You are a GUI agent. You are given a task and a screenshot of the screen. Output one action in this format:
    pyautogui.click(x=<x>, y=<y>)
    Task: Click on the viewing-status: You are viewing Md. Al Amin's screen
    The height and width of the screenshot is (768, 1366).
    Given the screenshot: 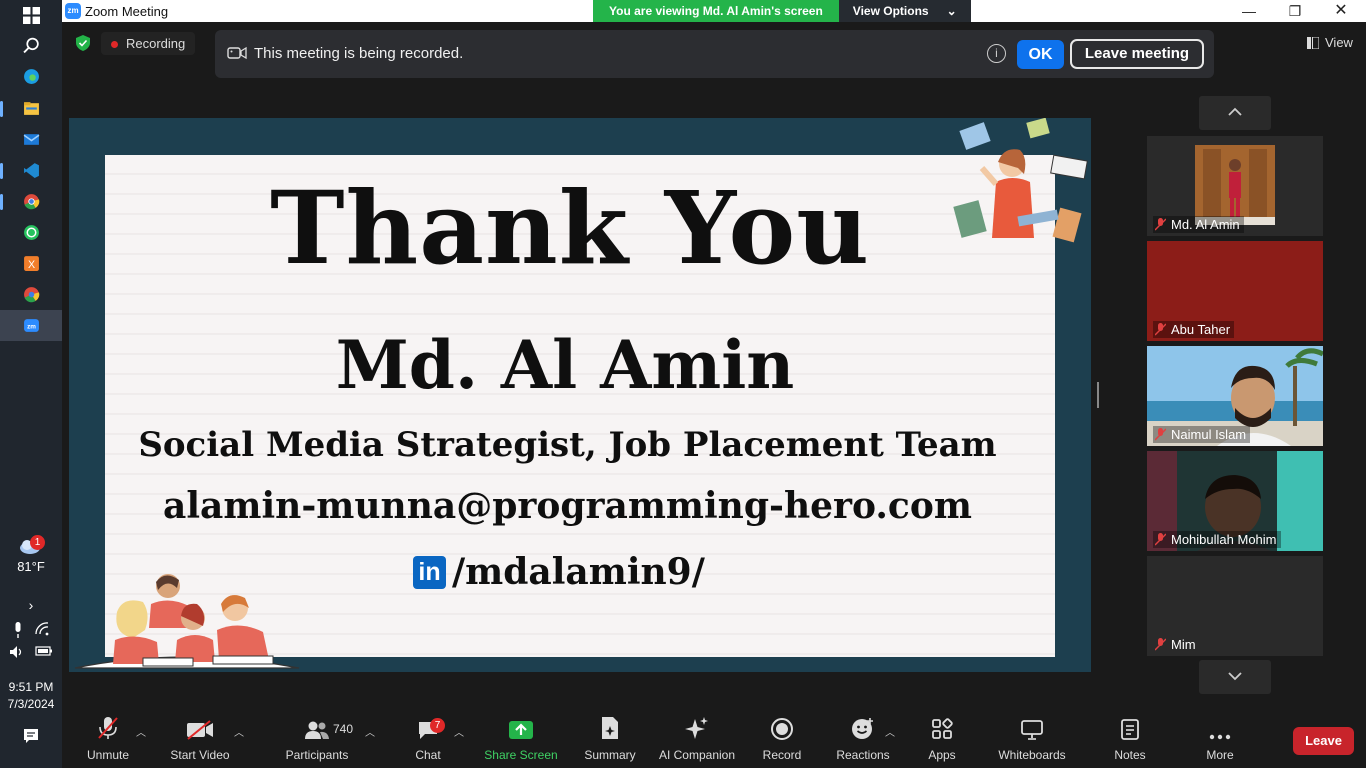 What is the action you would take?
    pyautogui.click(x=716, y=11)
    